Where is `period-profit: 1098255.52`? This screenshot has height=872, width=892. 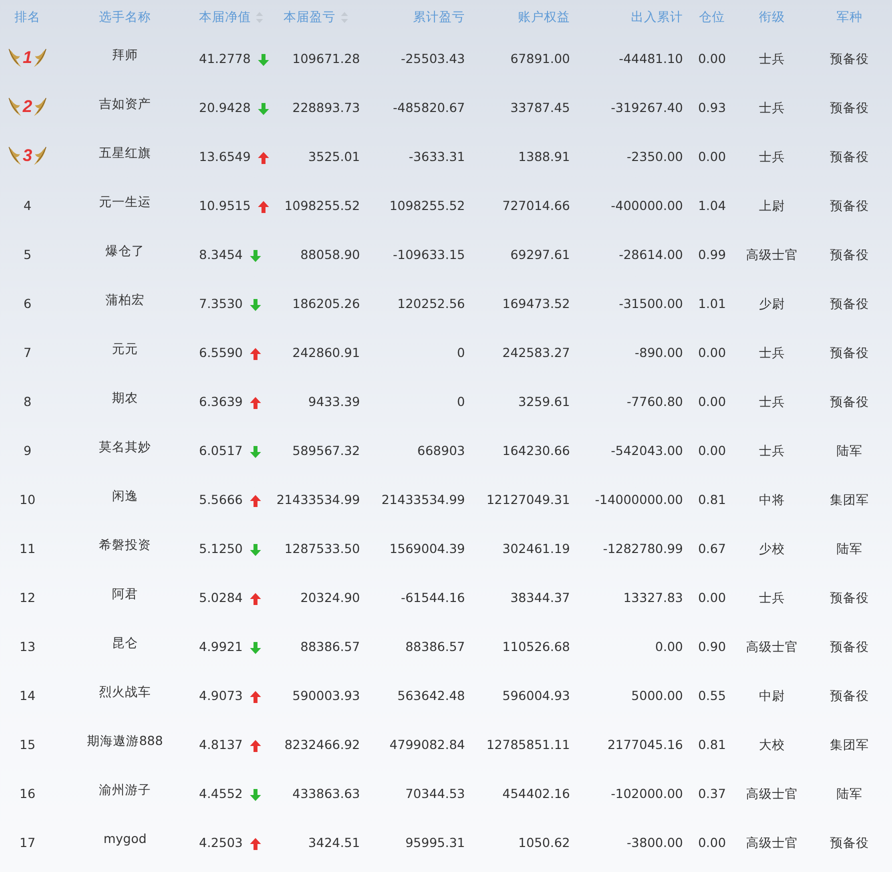 period-profit: 1098255.52 is located at coordinates (322, 206).